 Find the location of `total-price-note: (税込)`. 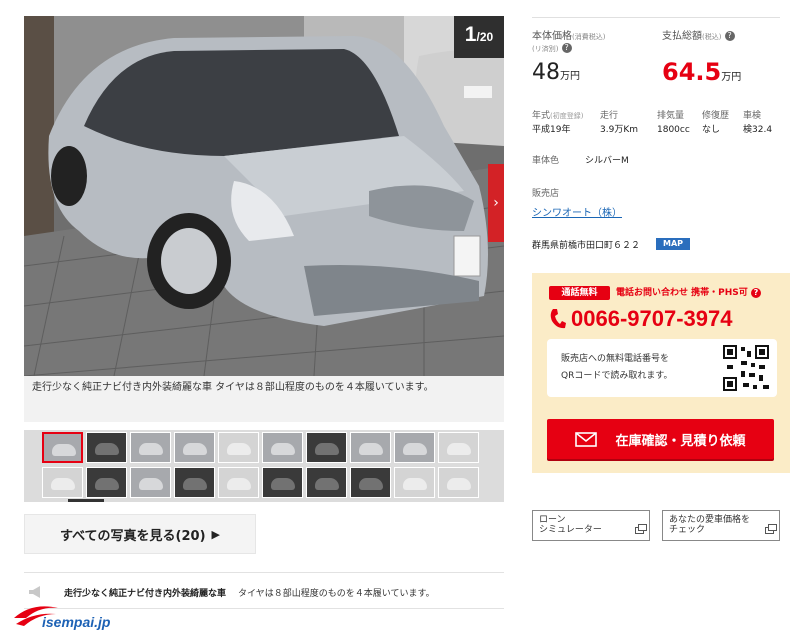

total-price-note: (税込) is located at coordinates (712, 37).